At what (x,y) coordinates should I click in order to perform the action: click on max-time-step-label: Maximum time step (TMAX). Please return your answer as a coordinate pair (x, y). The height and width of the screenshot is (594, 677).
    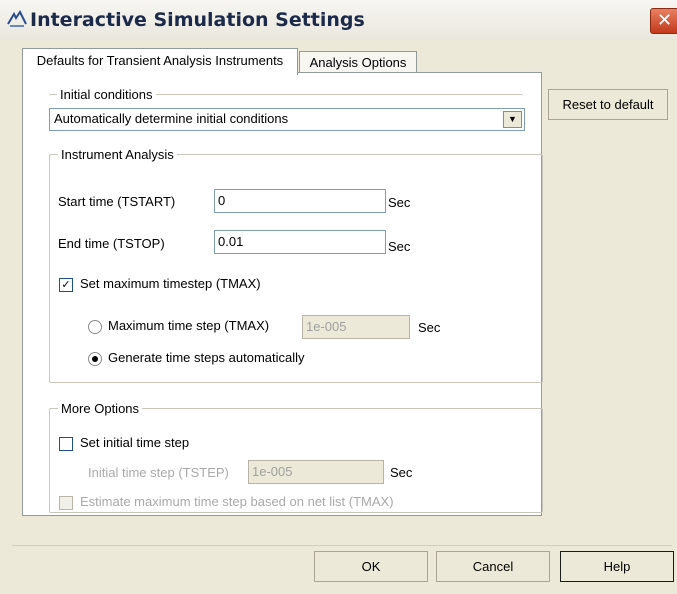
    Looking at the image, I should click on (189, 325).